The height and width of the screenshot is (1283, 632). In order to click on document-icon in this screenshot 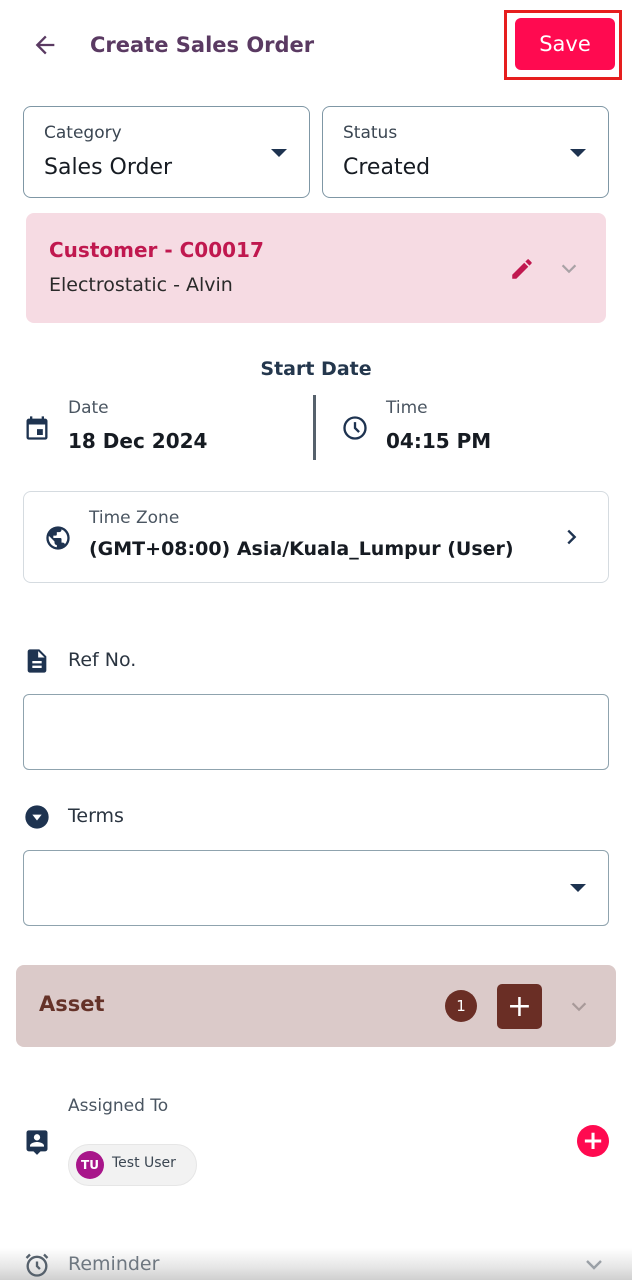, I will do `click(37, 661)`.